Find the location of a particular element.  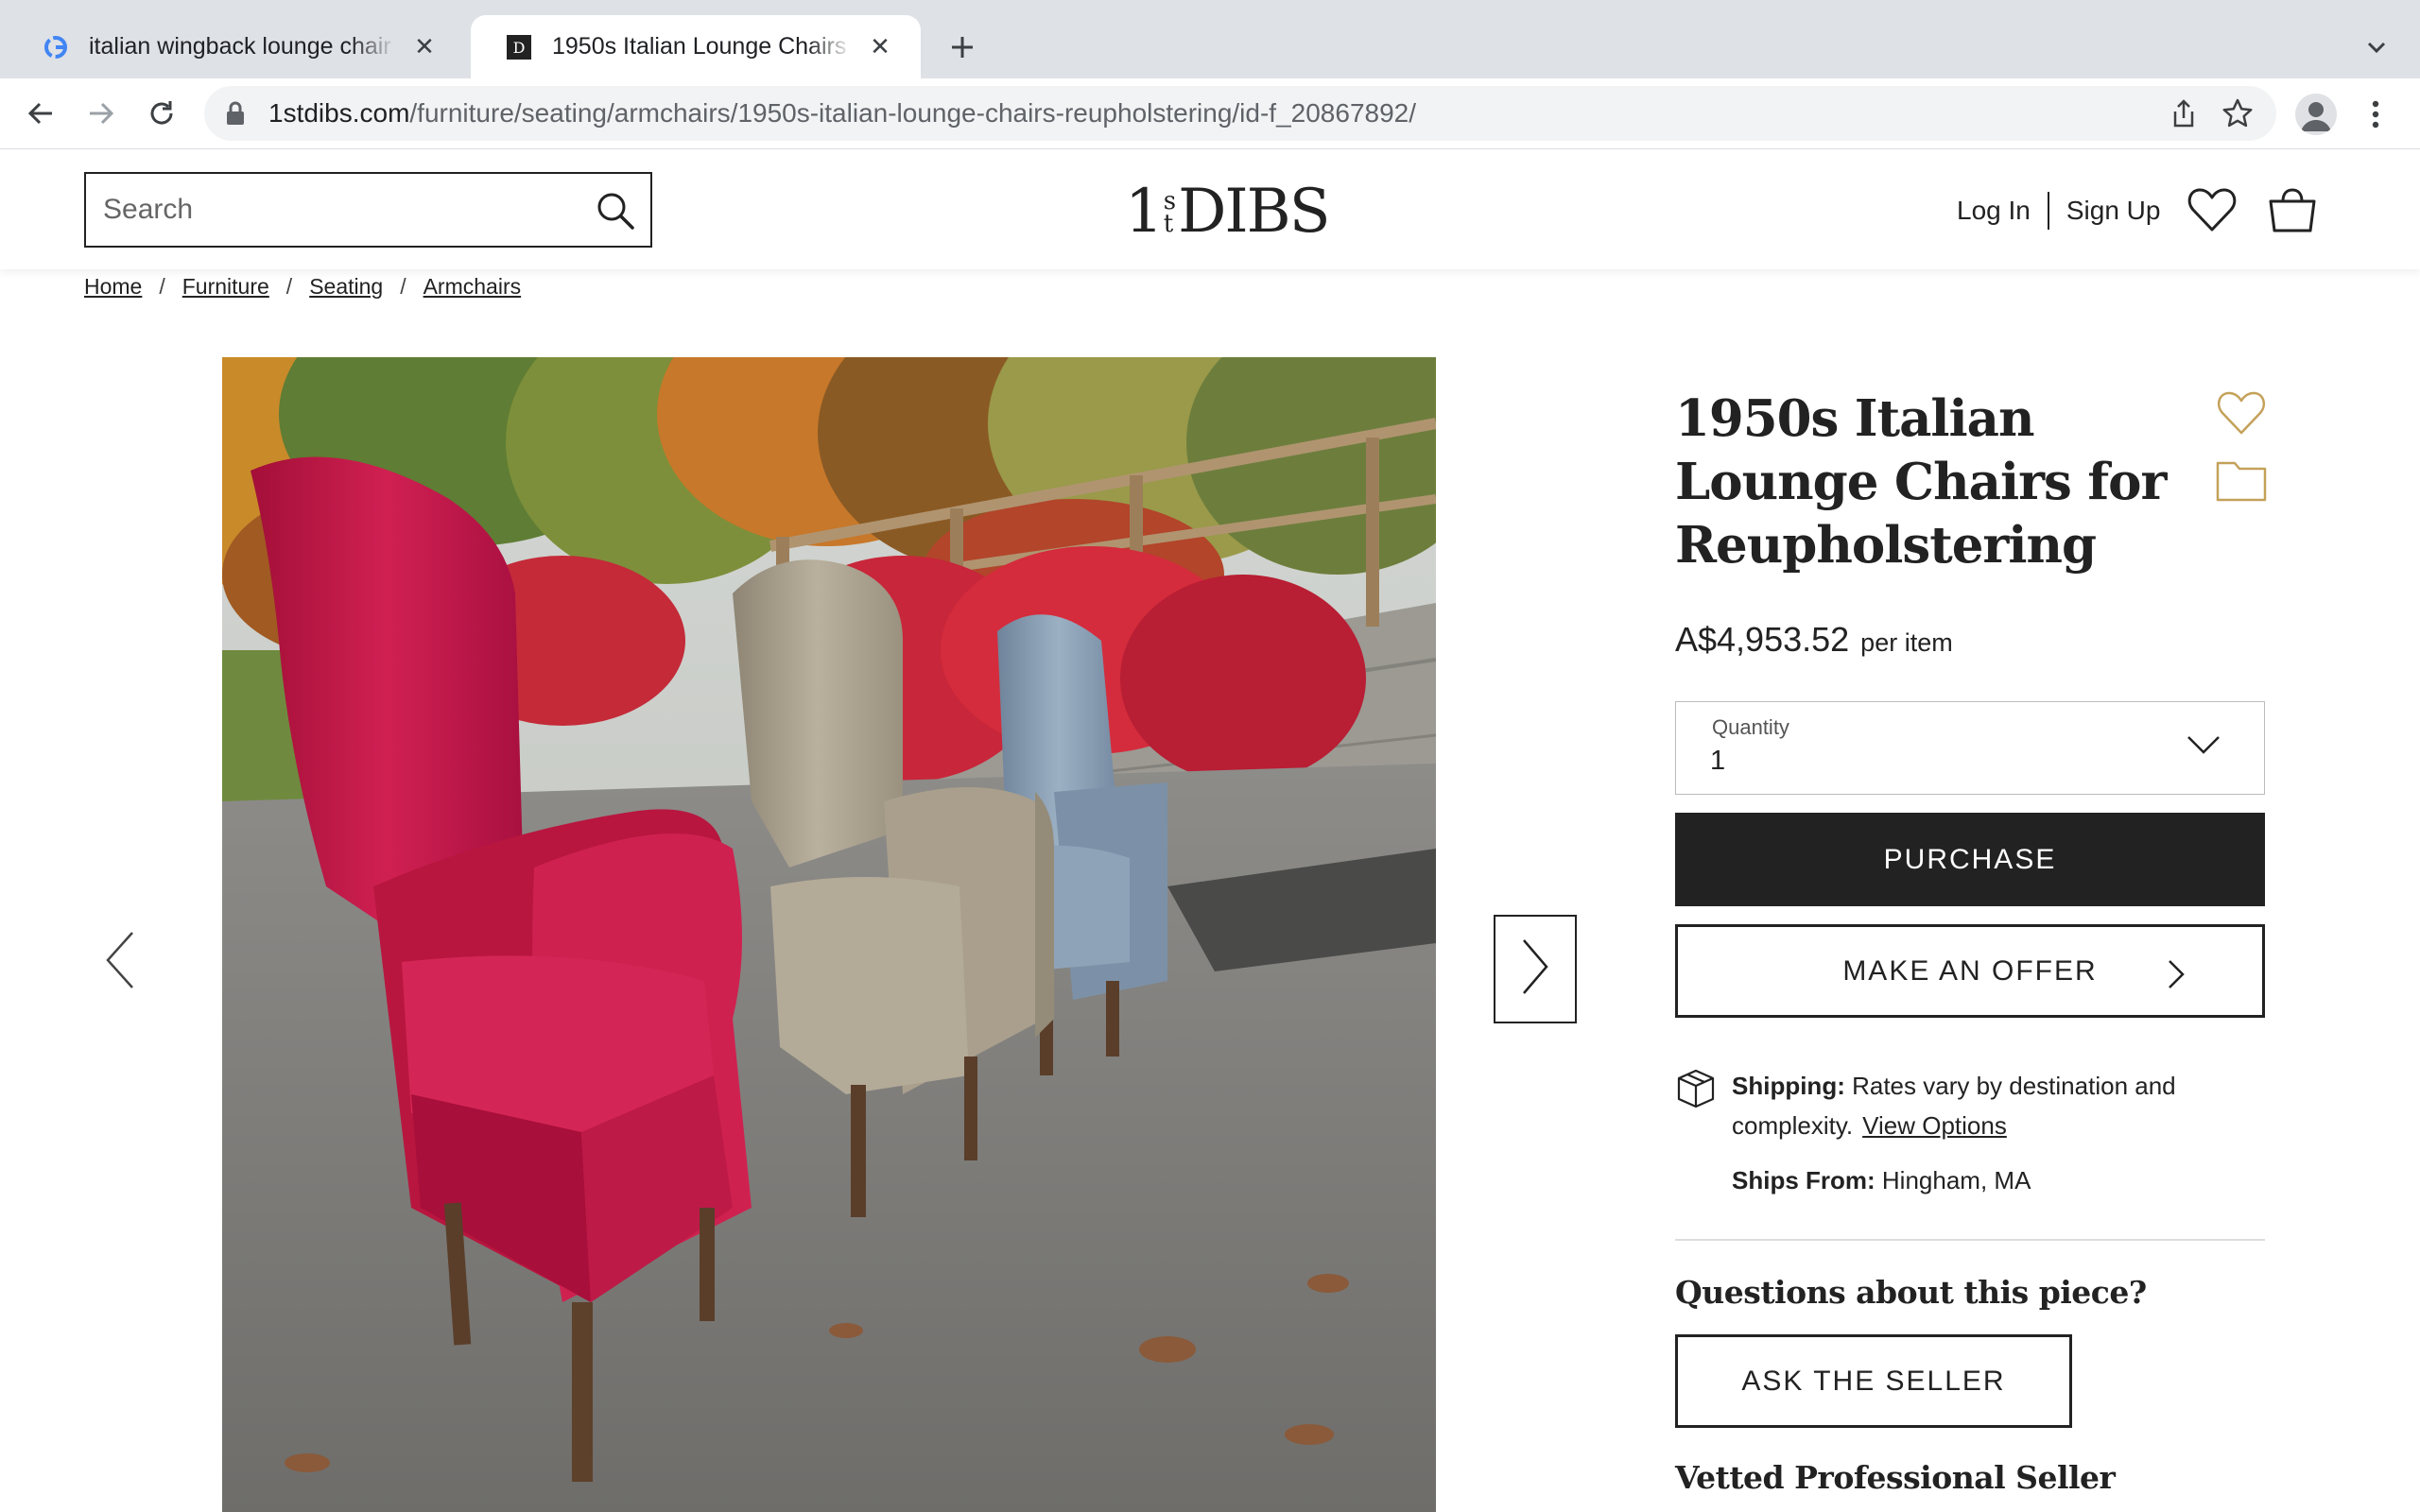

1stdibs-logo: 1 s t DIBS is located at coordinates (1228, 211).